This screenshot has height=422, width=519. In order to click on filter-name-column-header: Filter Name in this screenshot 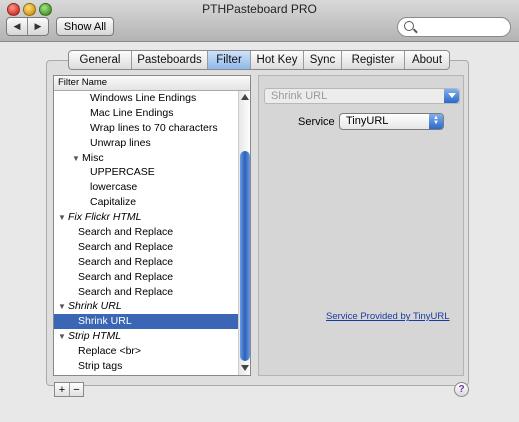, I will do `click(152, 83)`.